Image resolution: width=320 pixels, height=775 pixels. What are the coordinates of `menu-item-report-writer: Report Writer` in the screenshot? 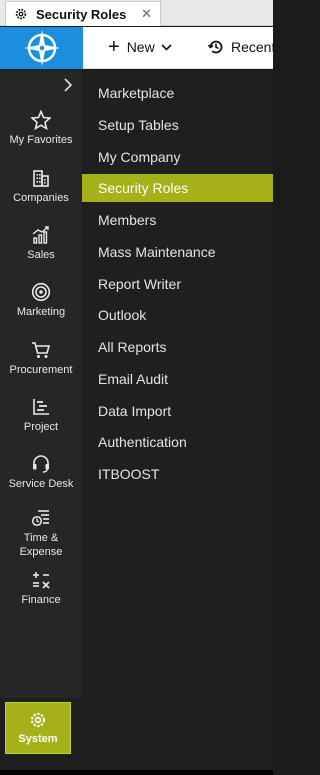 It's located at (177, 284).